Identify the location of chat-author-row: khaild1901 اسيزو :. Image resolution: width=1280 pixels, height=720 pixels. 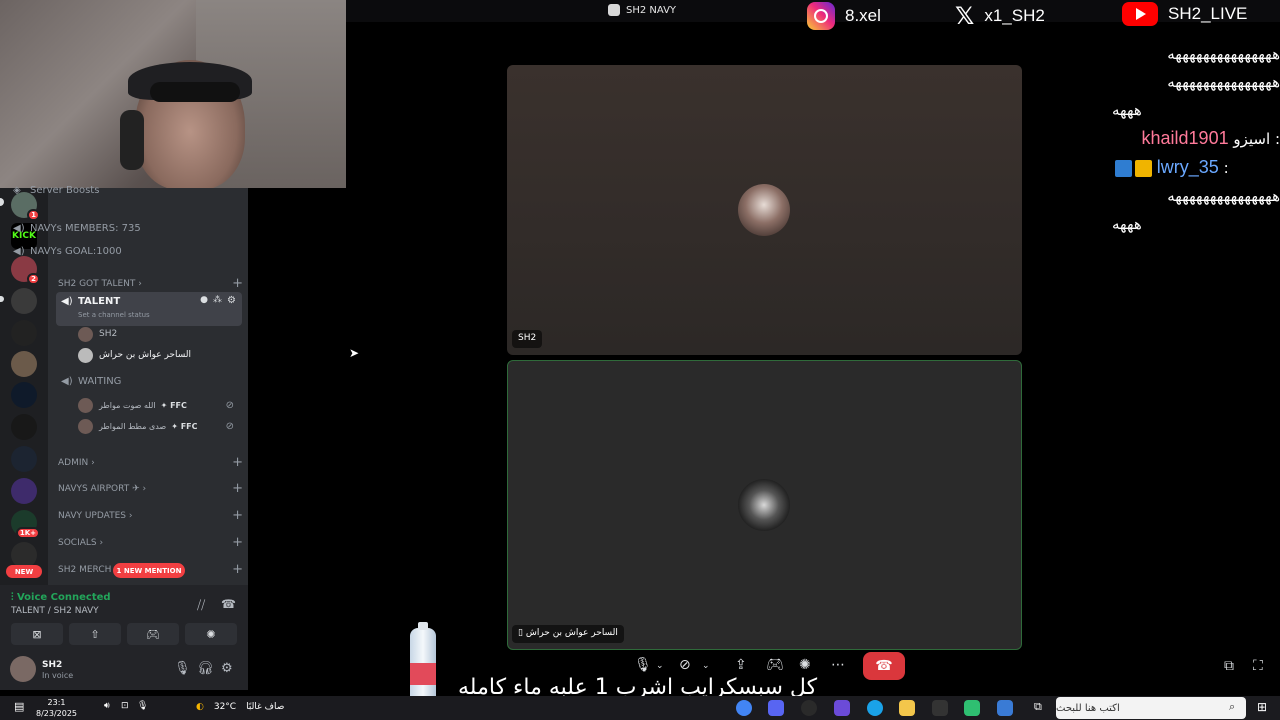
(1196, 138).